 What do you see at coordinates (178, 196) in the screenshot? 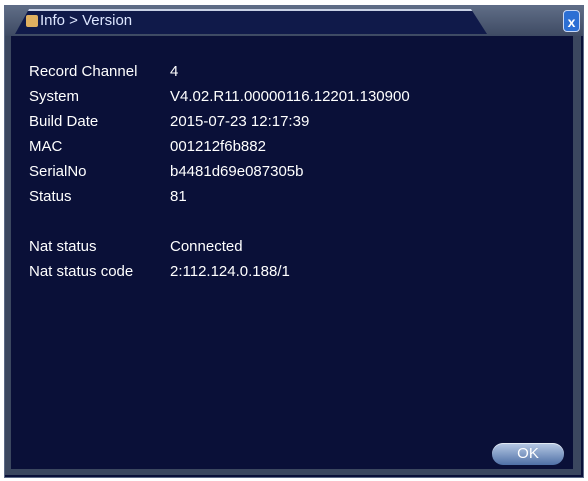
I see `value: 81` at bounding box center [178, 196].